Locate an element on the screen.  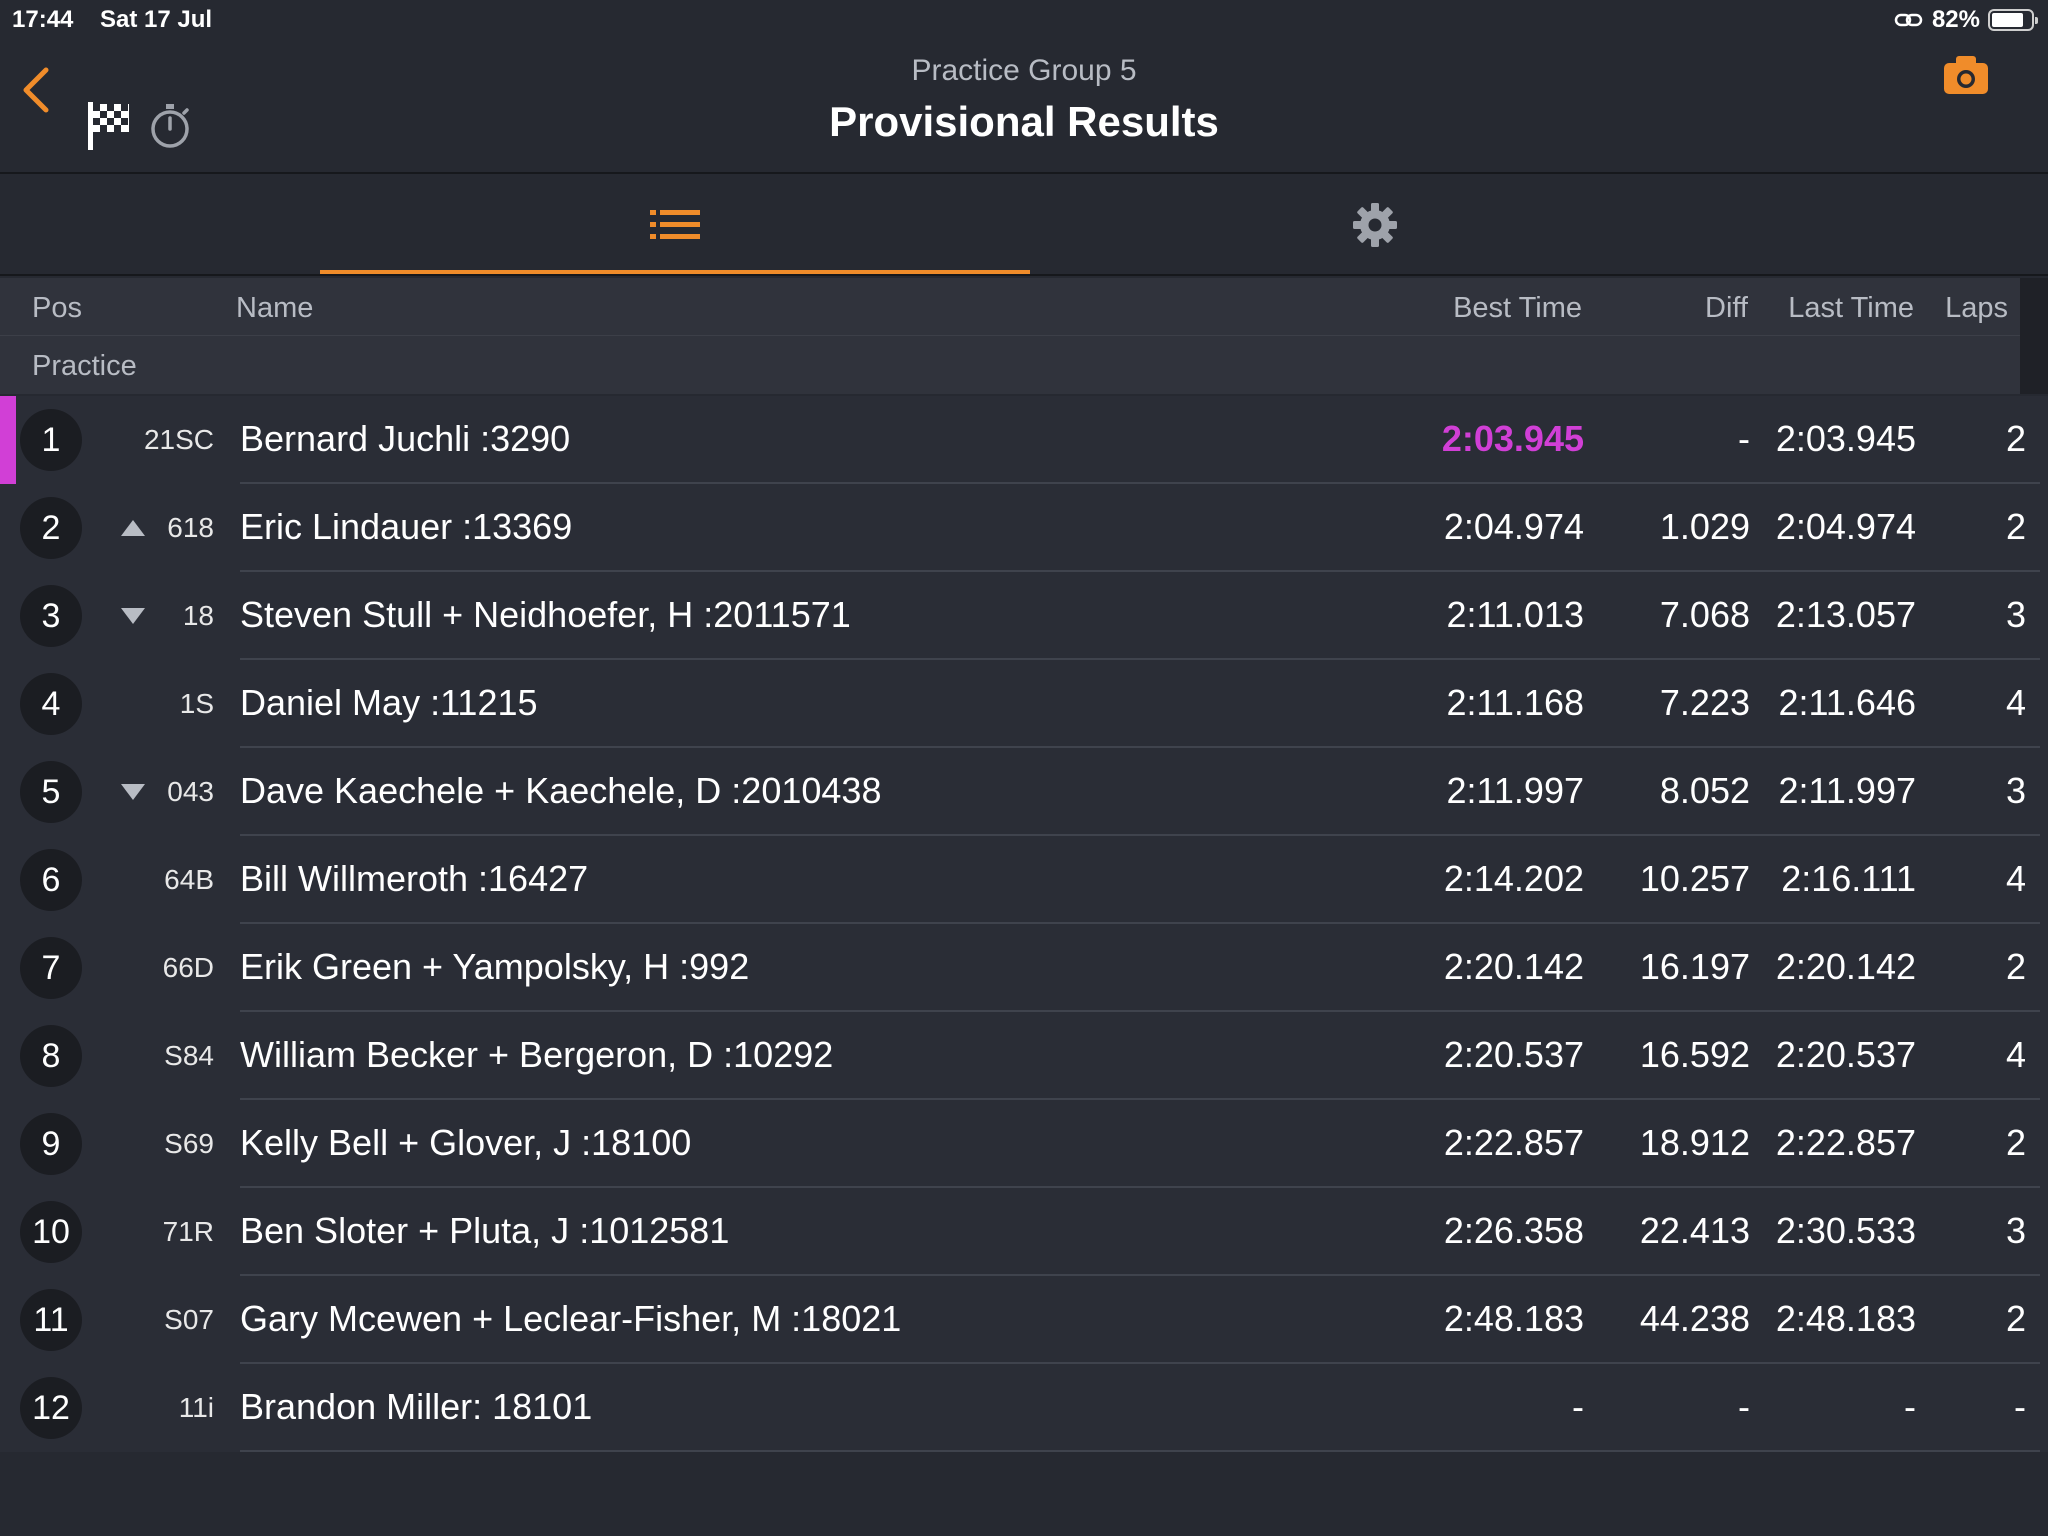
position-up-icon is located at coordinates (133, 528).